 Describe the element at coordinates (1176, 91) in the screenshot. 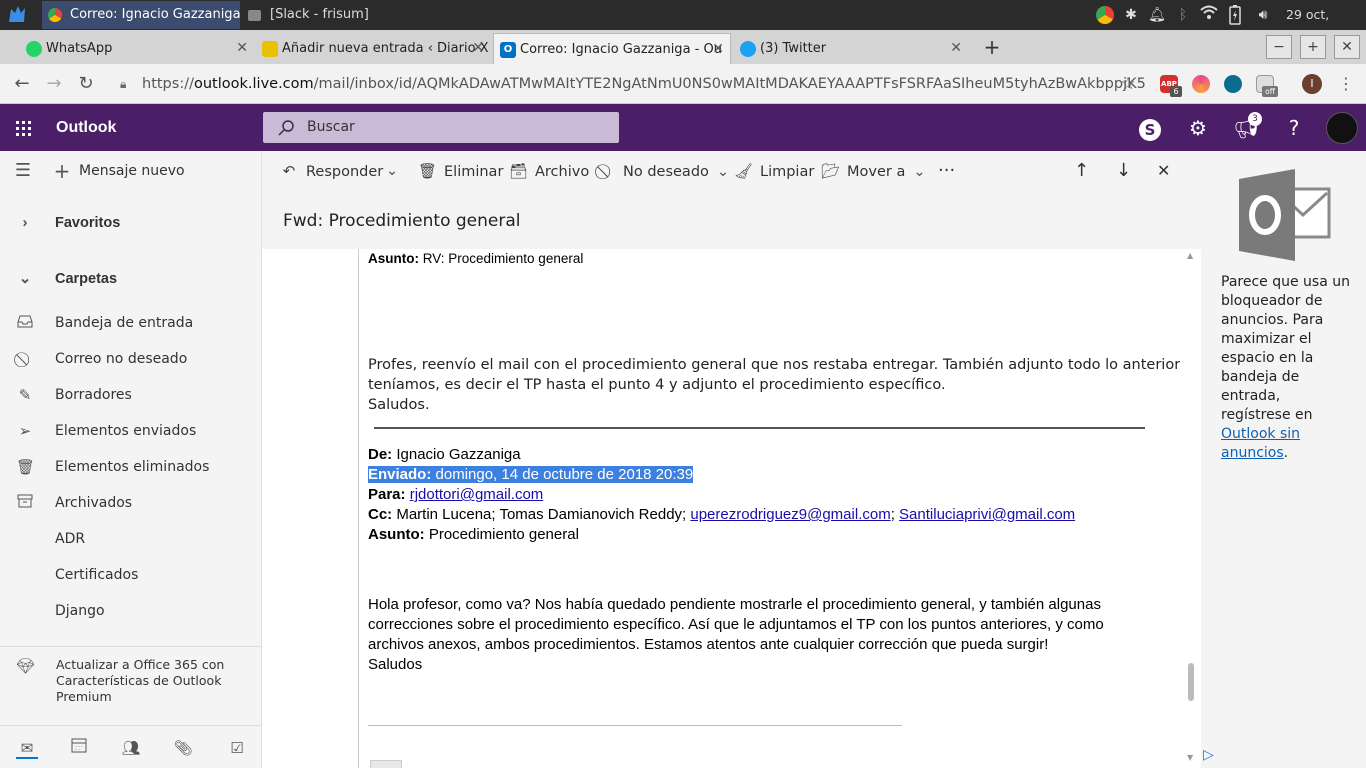

I see `extension-badge: 6` at that location.